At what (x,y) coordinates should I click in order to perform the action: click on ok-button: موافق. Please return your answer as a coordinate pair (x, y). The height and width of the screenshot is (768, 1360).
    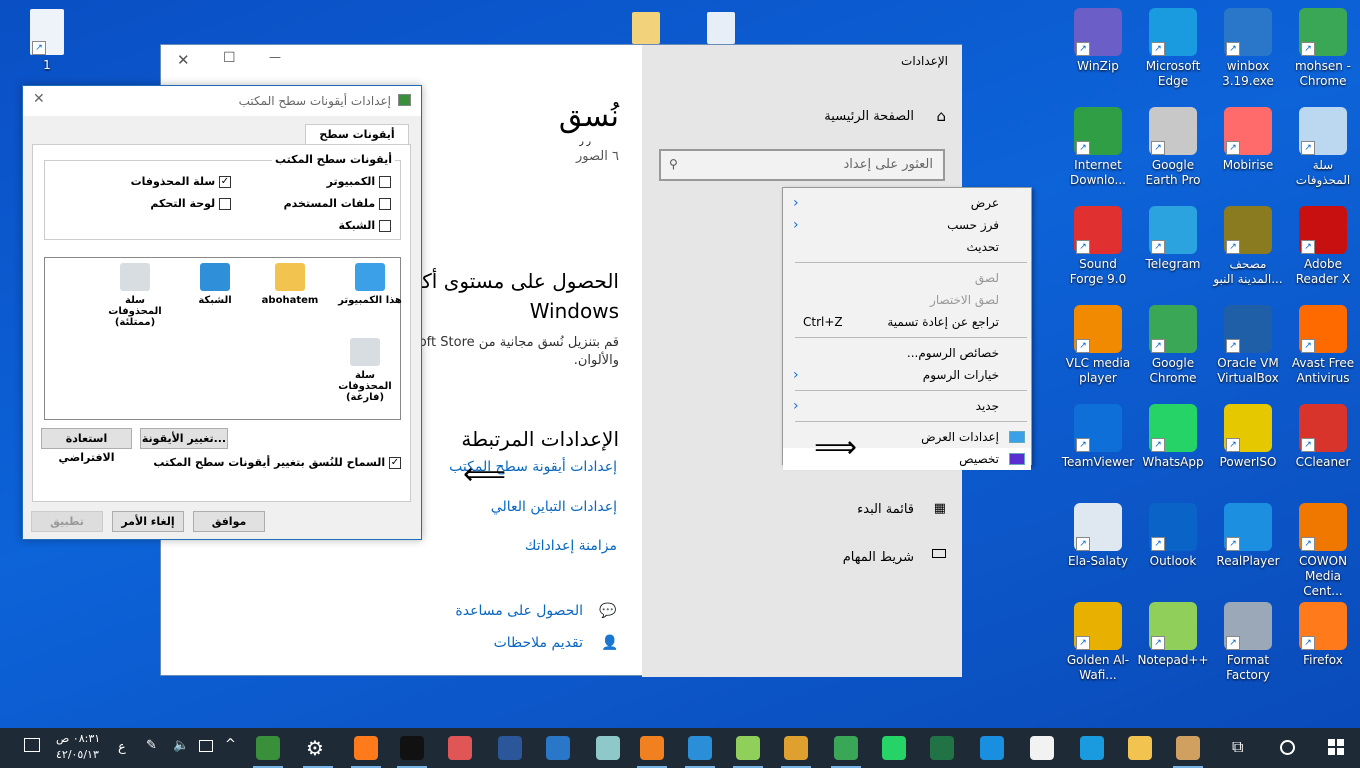
    Looking at the image, I should click on (229, 521).